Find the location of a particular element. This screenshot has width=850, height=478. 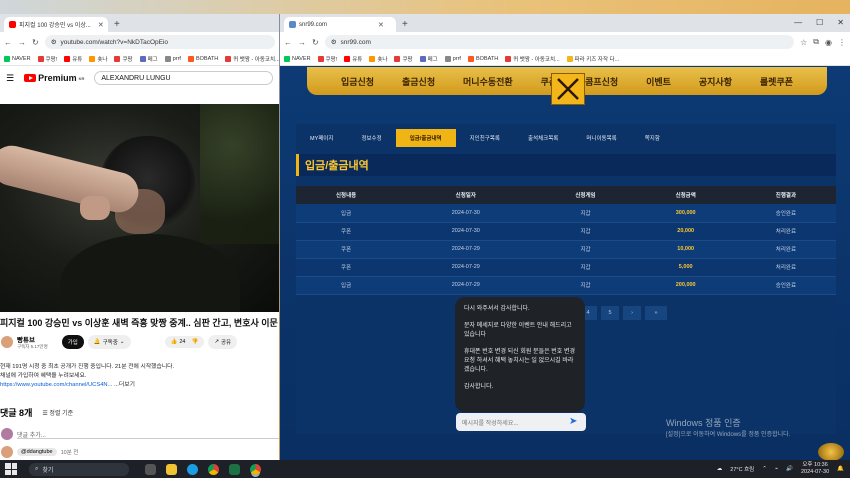

profile-icon: ◉ is located at coordinates (828, 42).